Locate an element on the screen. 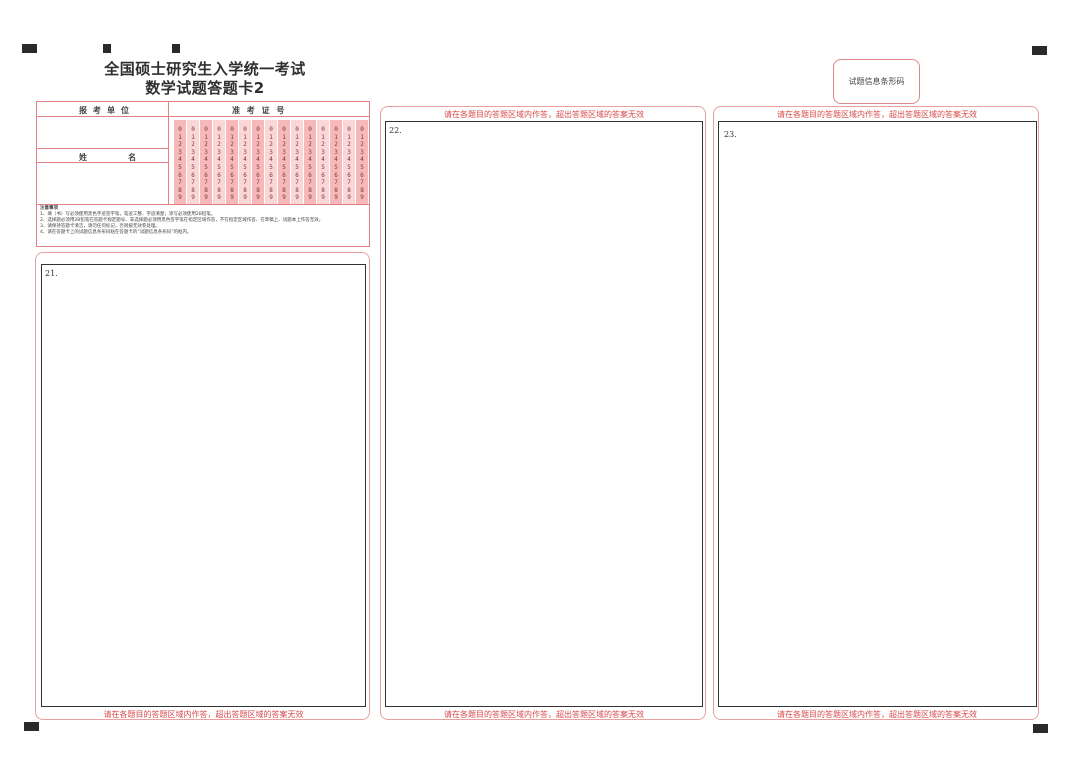 This screenshot has height=763, width=1080. name-field is located at coordinates (102, 183).